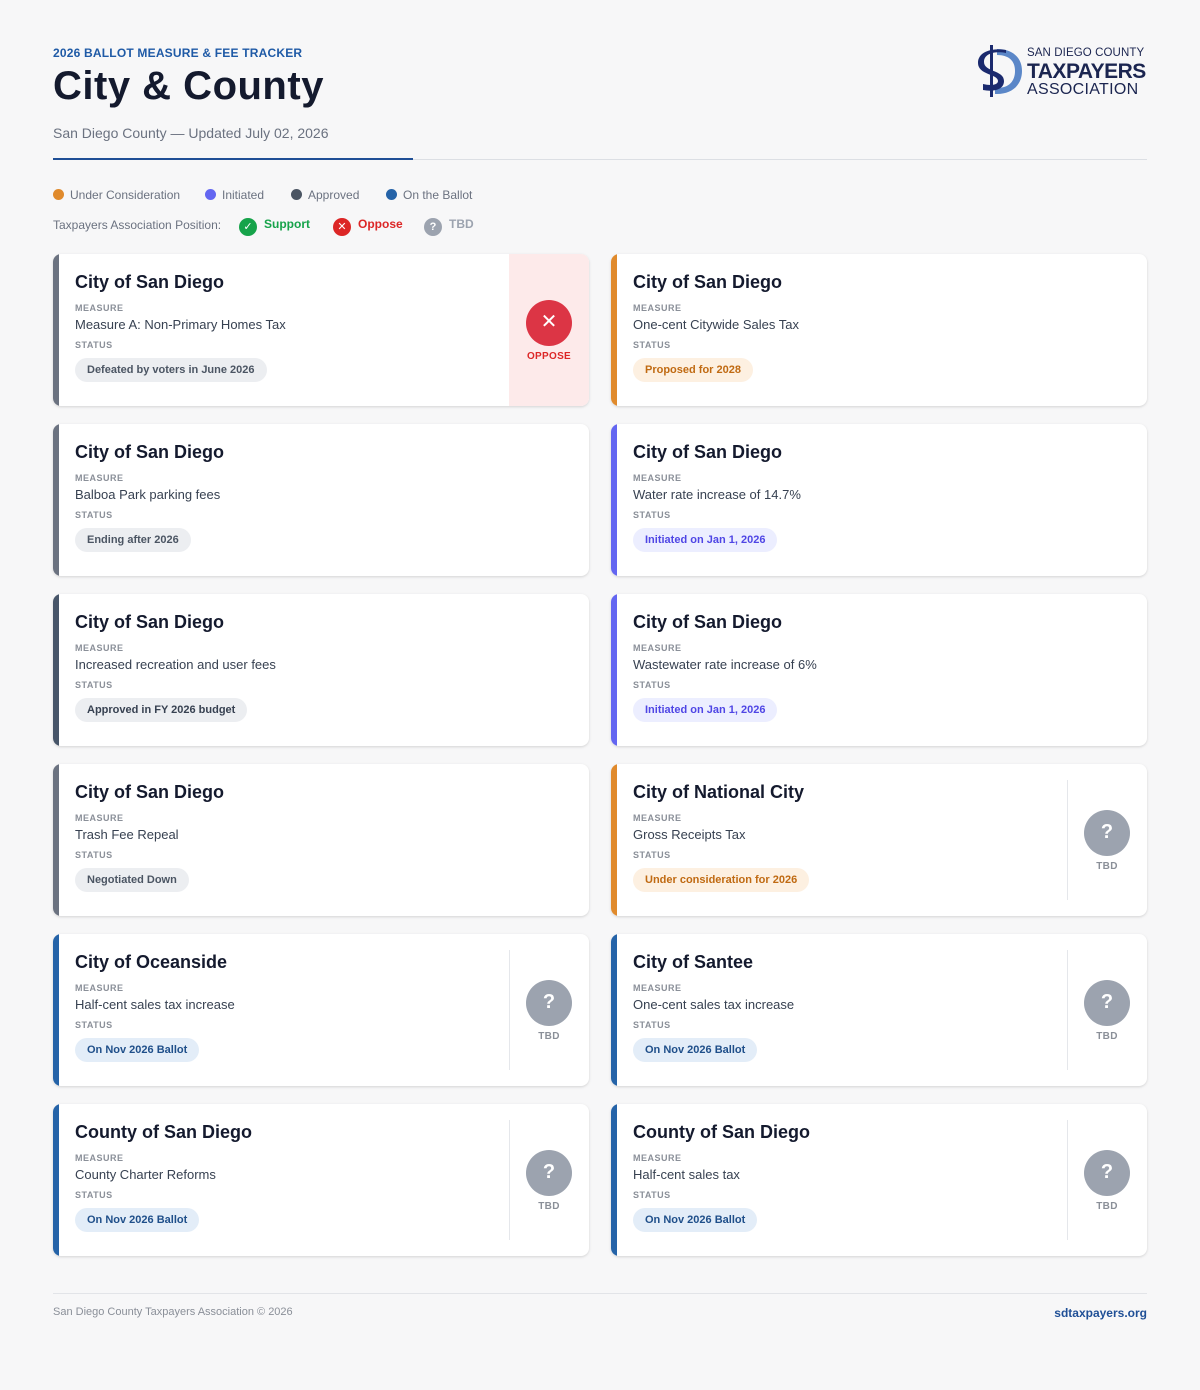  Describe the element at coordinates (549, 356) in the screenshot. I see `position-text: OPPOSE` at that location.